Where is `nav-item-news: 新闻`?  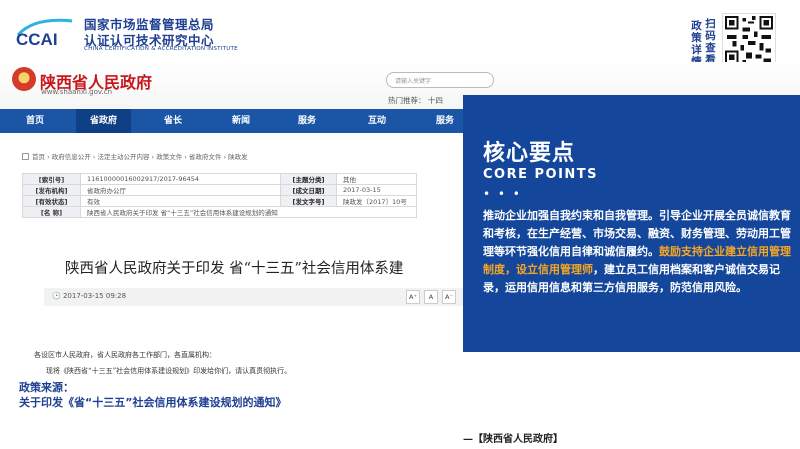
nav-item-news: 新闻 is located at coordinates (241, 121).